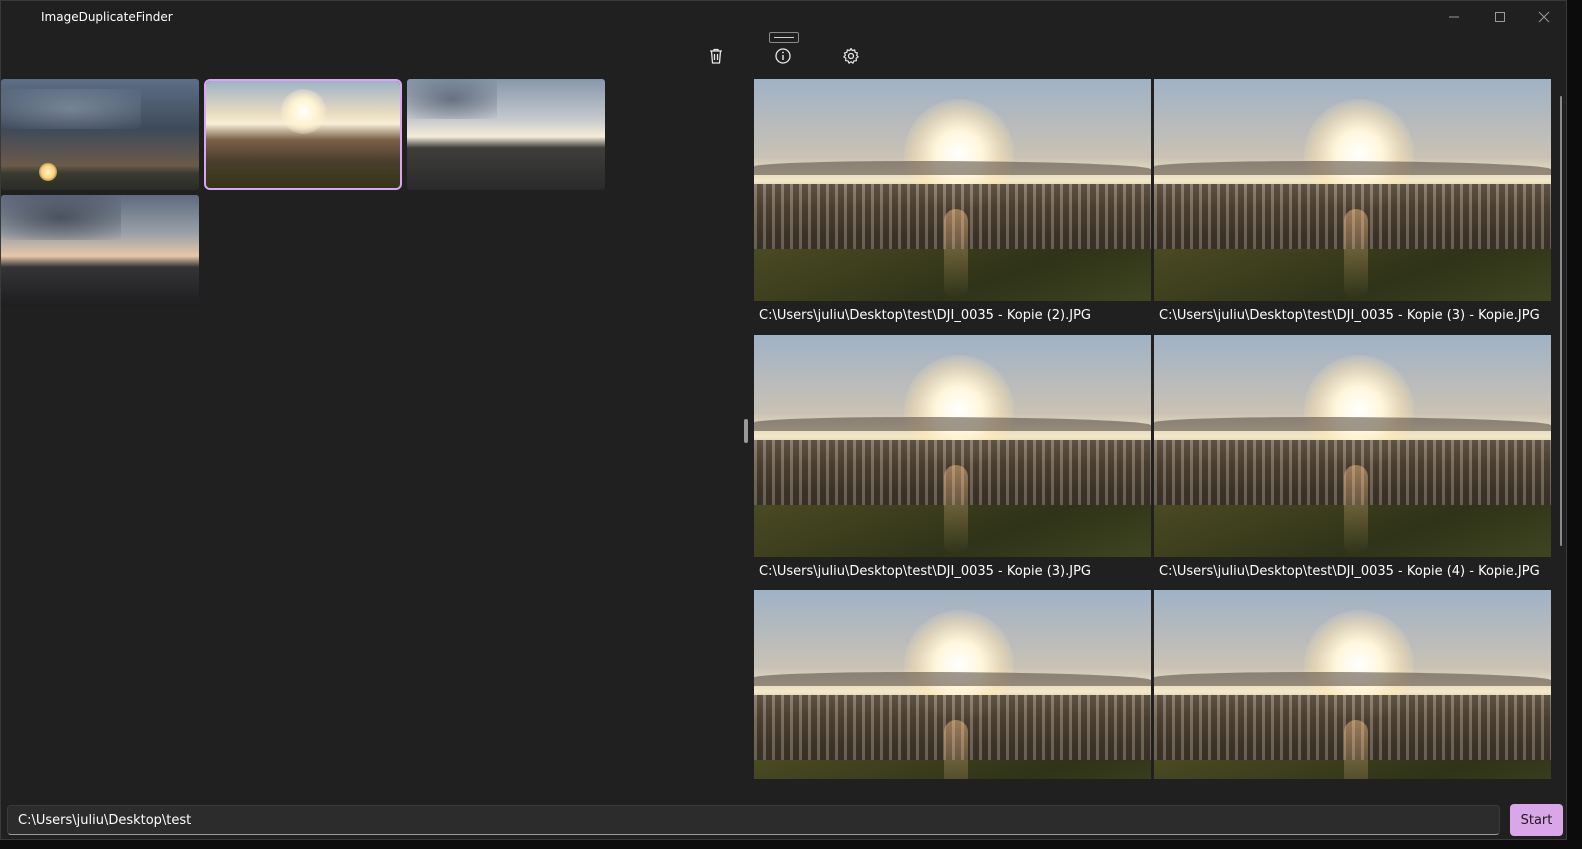 Image resolution: width=1582 pixels, height=849 pixels. I want to click on gear-icon, so click(851, 55).